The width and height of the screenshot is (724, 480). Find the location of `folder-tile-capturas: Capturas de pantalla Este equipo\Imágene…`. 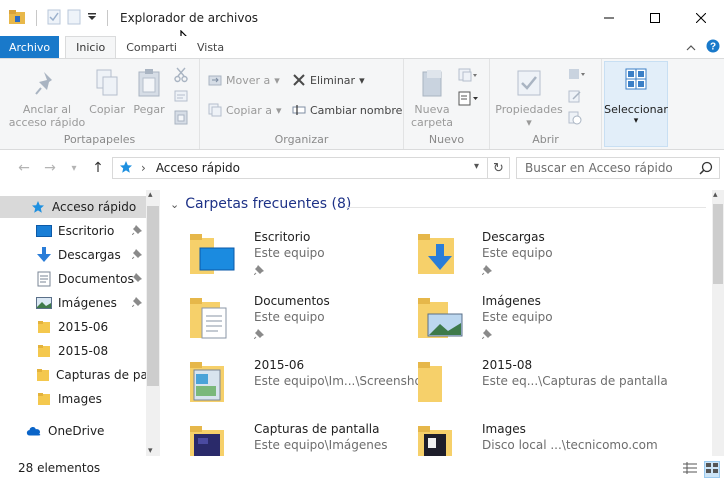

folder-tile-capturas: Capturas de pantalla Este equipo\Imágene… is located at coordinates (299, 438).